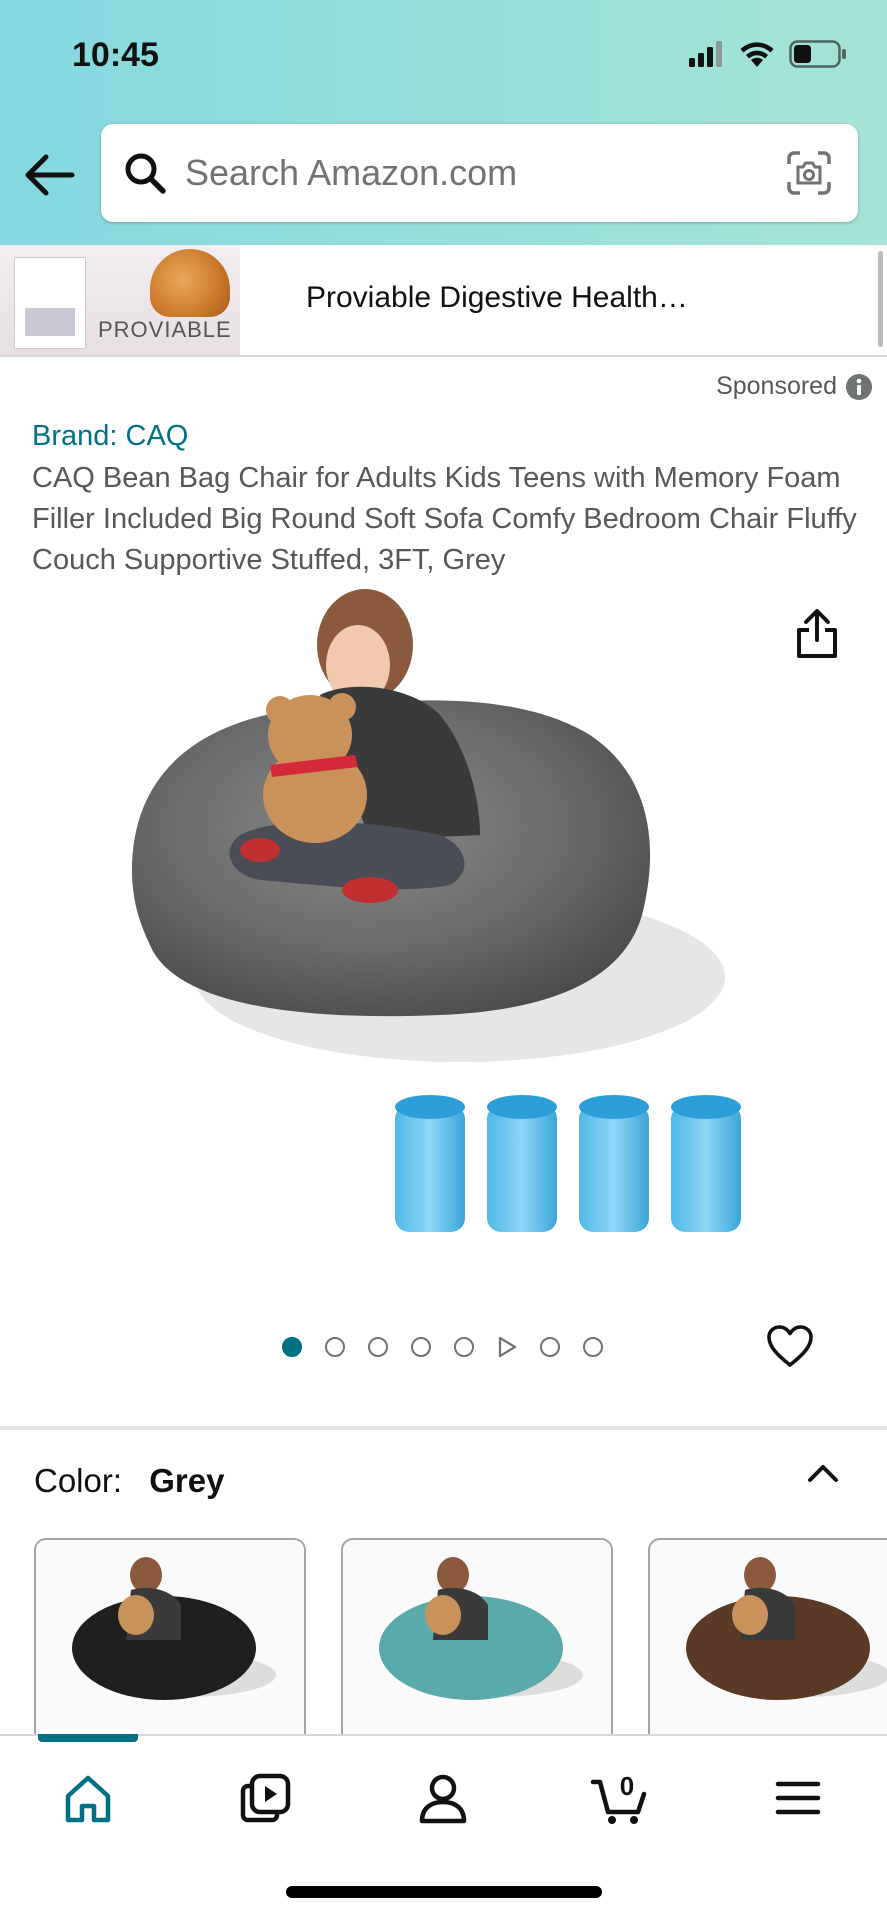 This screenshot has height=1920, width=887. What do you see at coordinates (817, 634) in the screenshot?
I see `share-icon` at bounding box center [817, 634].